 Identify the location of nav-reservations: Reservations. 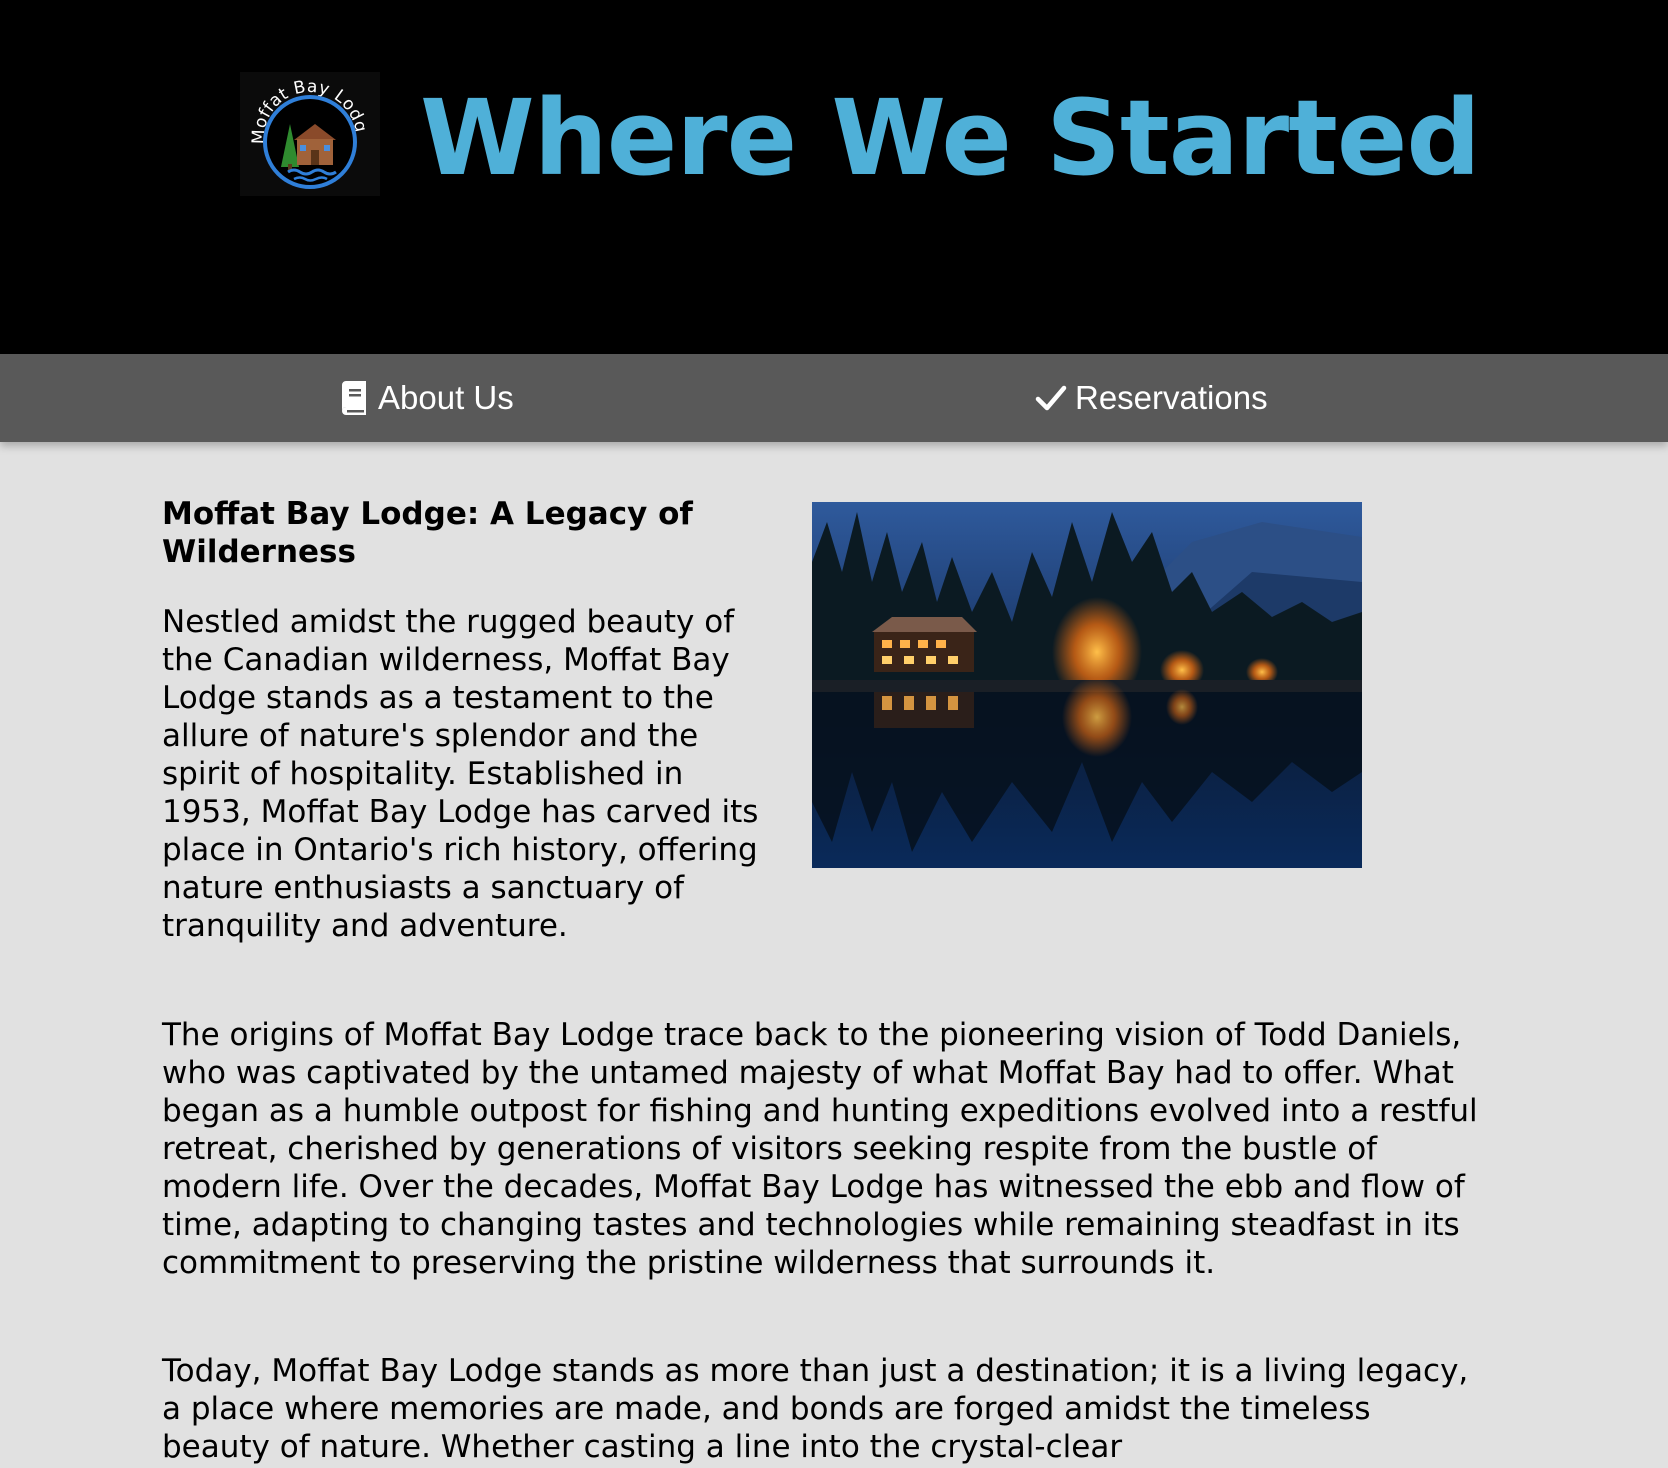
(1151, 398).